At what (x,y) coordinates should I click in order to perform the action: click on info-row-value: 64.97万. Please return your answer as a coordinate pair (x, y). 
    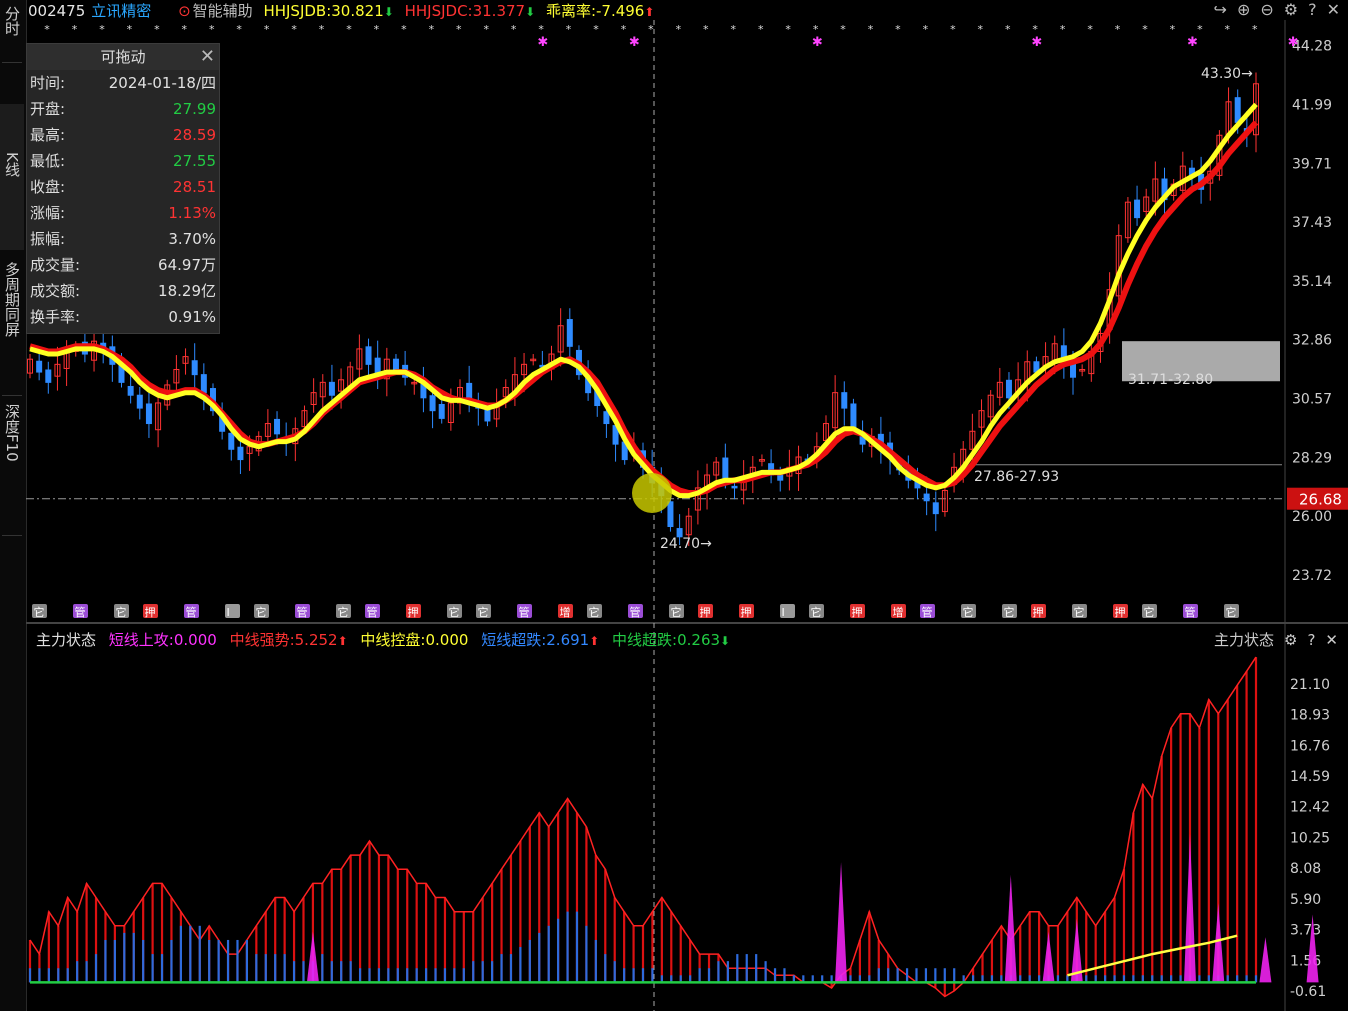
    Looking at the image, I should click on (187, 265).